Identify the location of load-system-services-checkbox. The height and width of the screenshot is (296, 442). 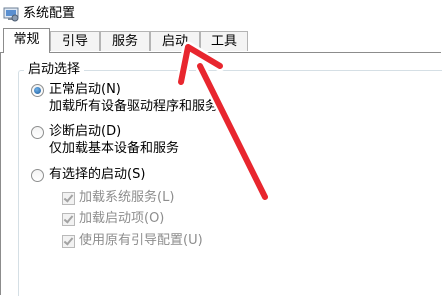
(68, 198).